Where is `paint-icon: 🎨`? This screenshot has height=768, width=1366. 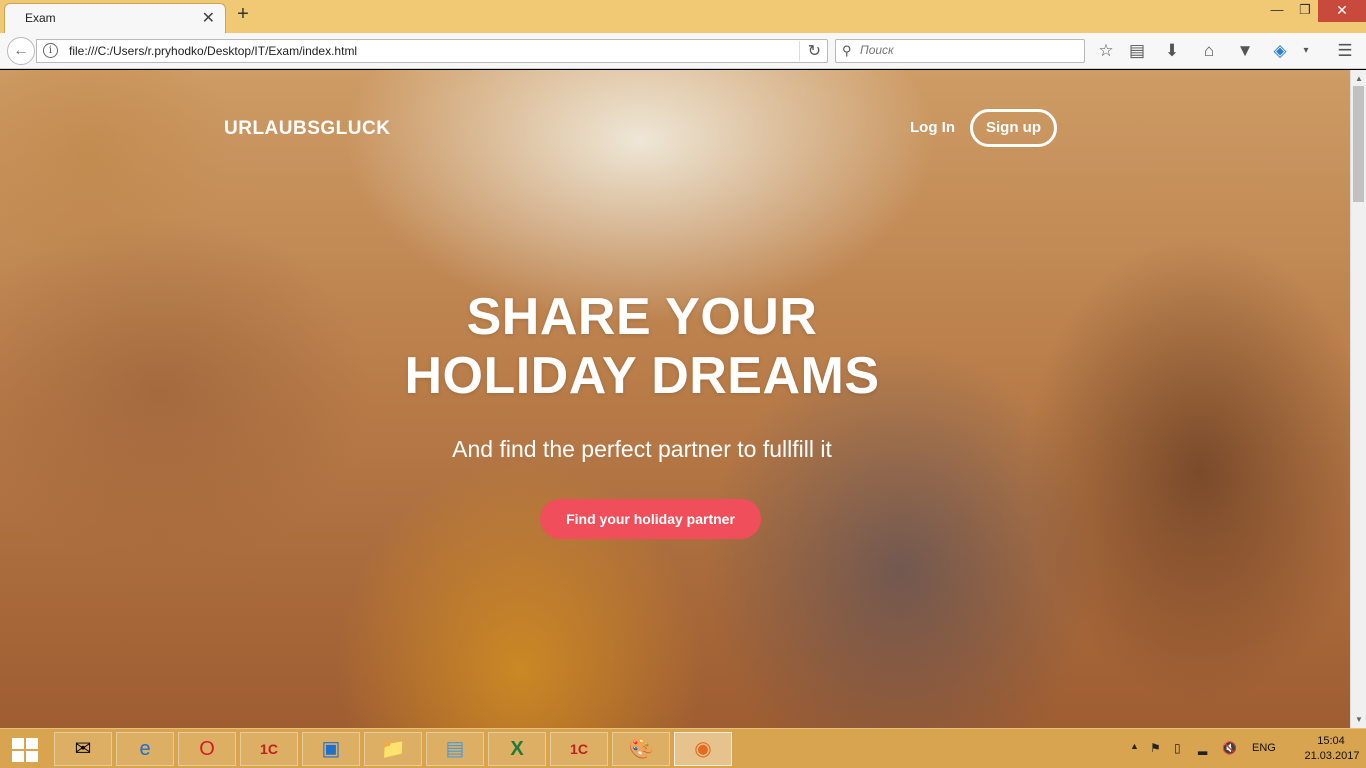
paint-icon: 🎨 is located at coordinates (641, 749).